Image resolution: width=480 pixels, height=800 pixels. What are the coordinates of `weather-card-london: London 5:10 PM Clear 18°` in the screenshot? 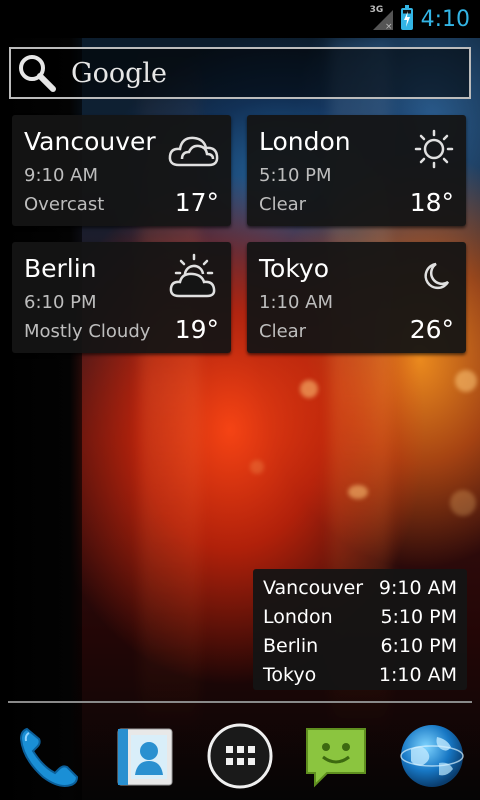 It's located at (356, 170).